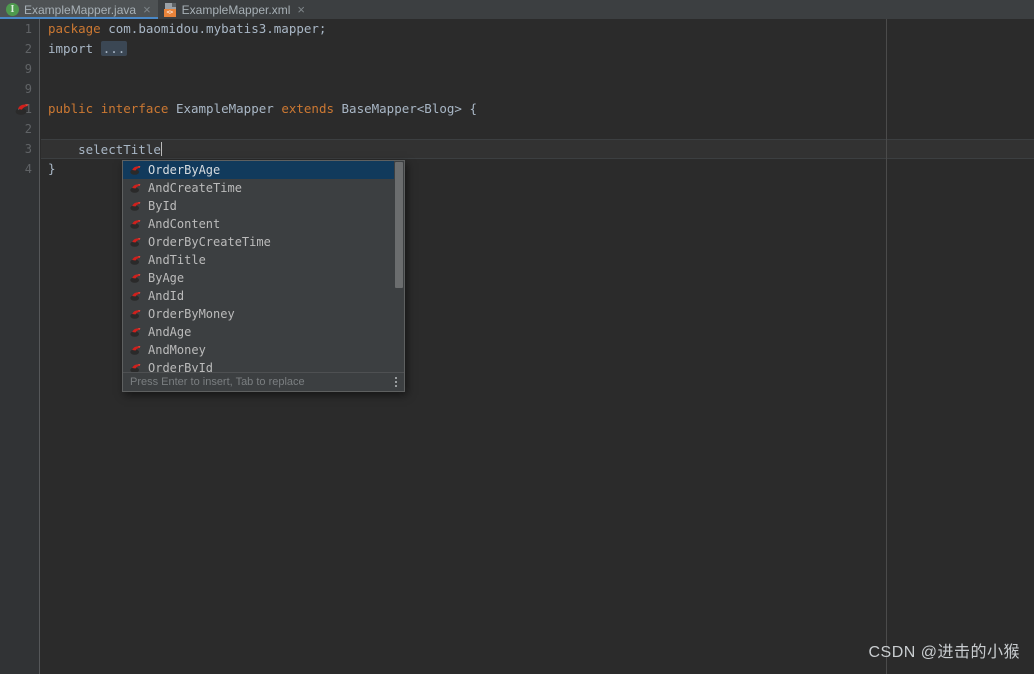 The image size is (1034, 674). I want to click on completion-popup-footer: Press Enter to insert, Tab to replace, so click(263, 381).